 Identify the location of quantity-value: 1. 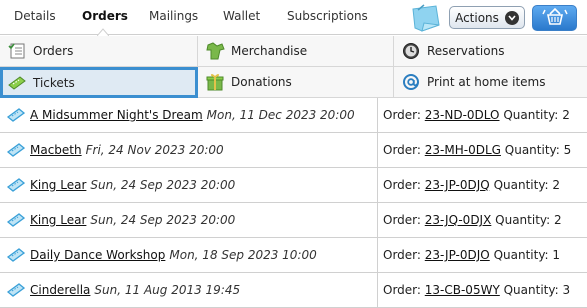
(556, 255).